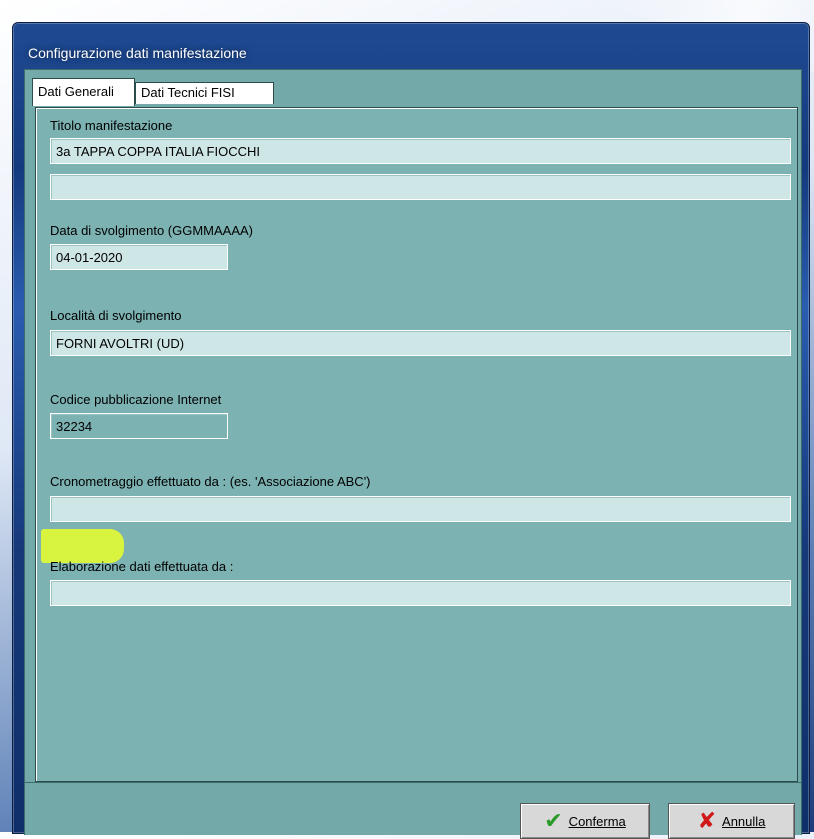 Image resolution: width=814 pixels, height=839 pixels. I want to click on tab-dati-tecnici-fisi: Dati Tecnici FISI, so click(204, 93).